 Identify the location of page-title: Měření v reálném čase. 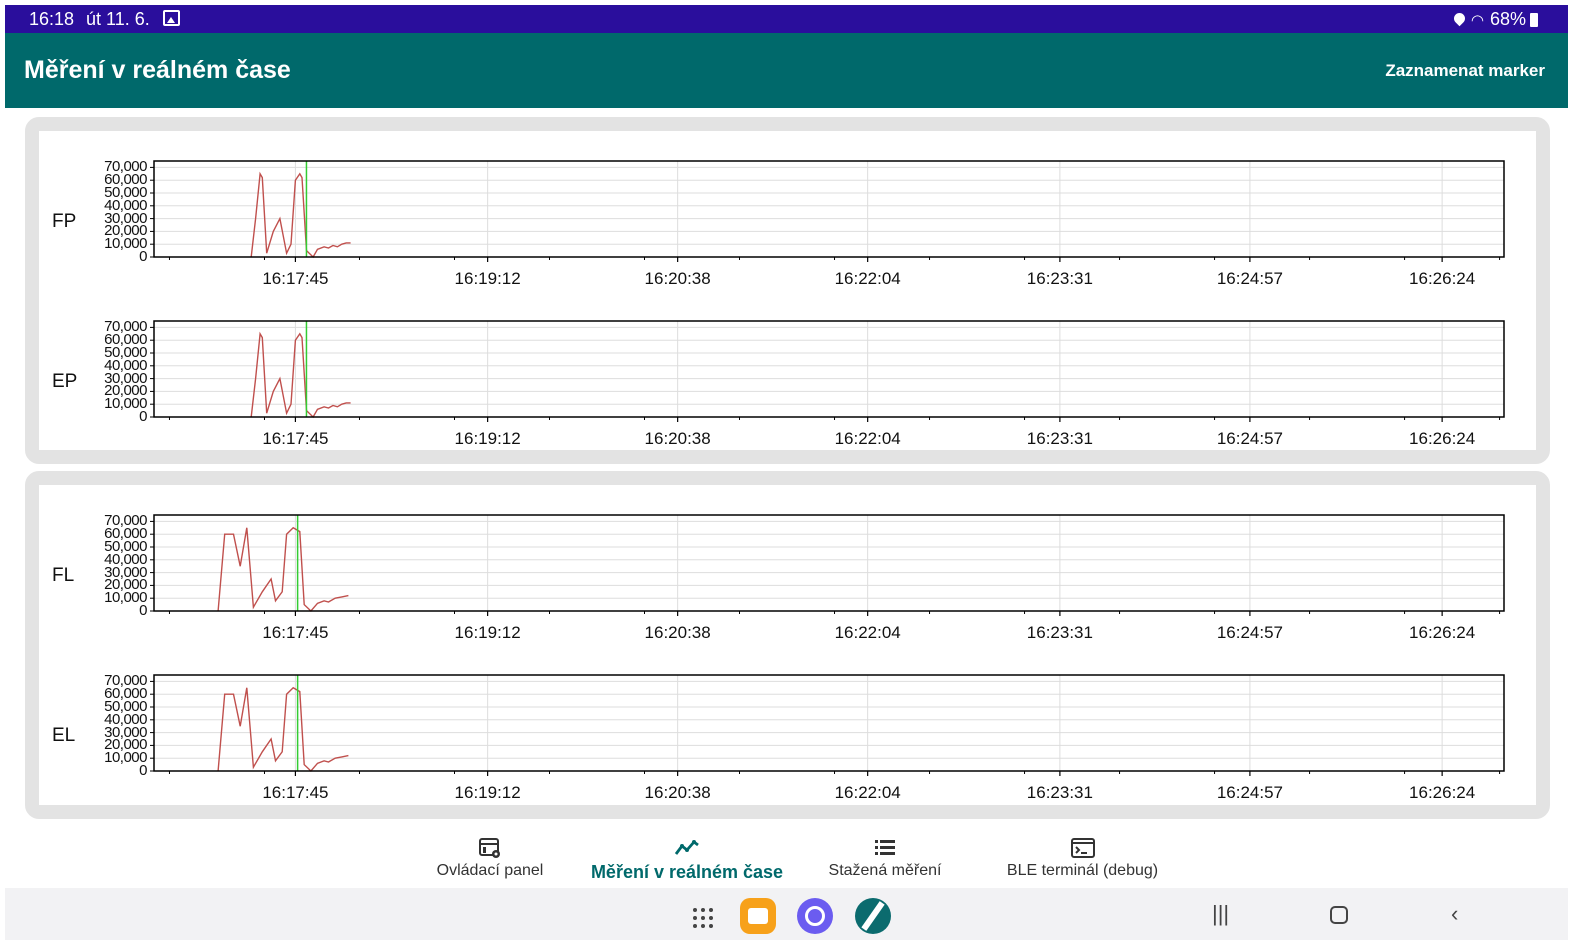
(157, 70).